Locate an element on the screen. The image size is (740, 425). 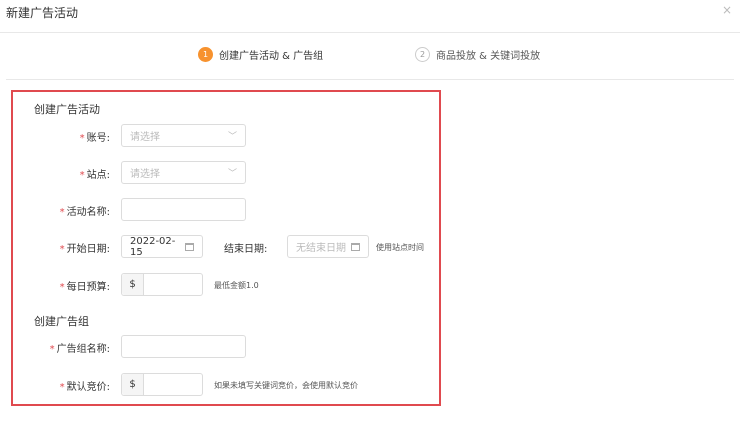
close-icon: × is located at coordinates (727, 10).